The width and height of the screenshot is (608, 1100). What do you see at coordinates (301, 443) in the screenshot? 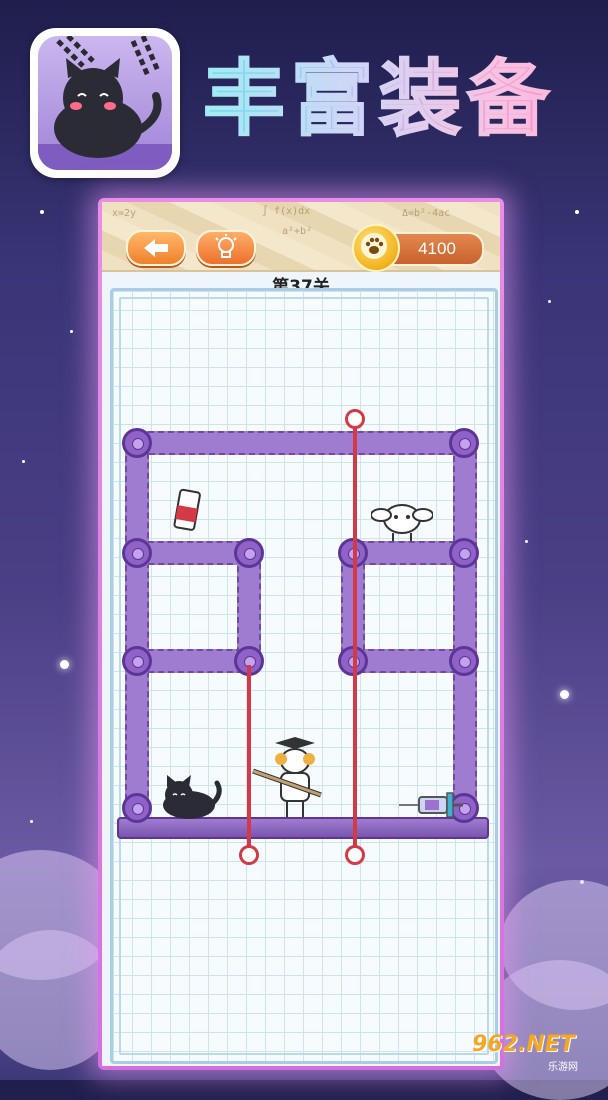
I see `wall-top` at bounding box center [301, 443].